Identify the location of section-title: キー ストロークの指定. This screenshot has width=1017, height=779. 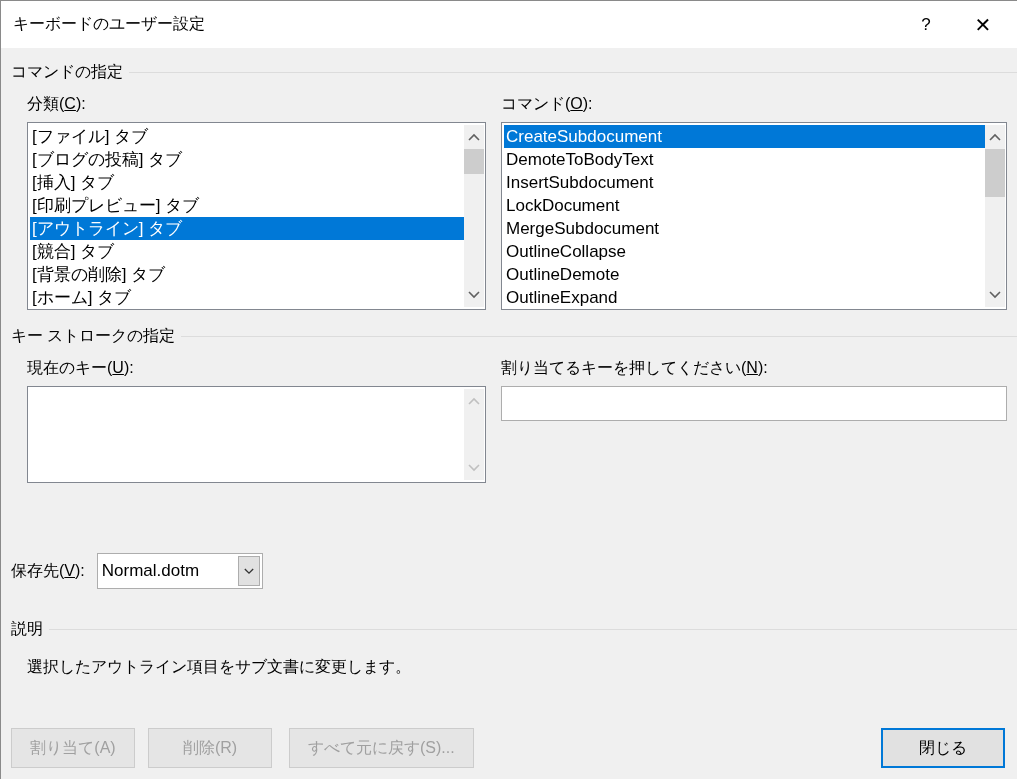
(93, 335).